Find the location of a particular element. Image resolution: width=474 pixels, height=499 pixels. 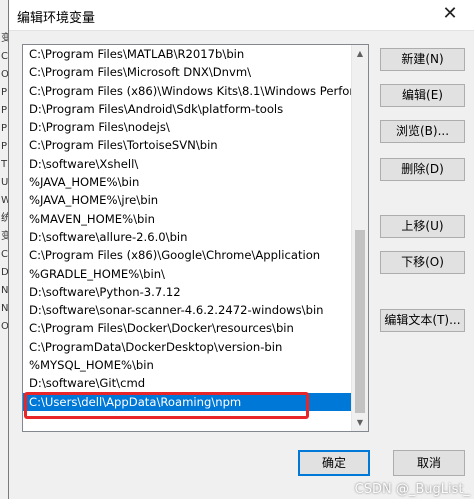

new-button: 新建(N) is located at coordinates (422, 59).